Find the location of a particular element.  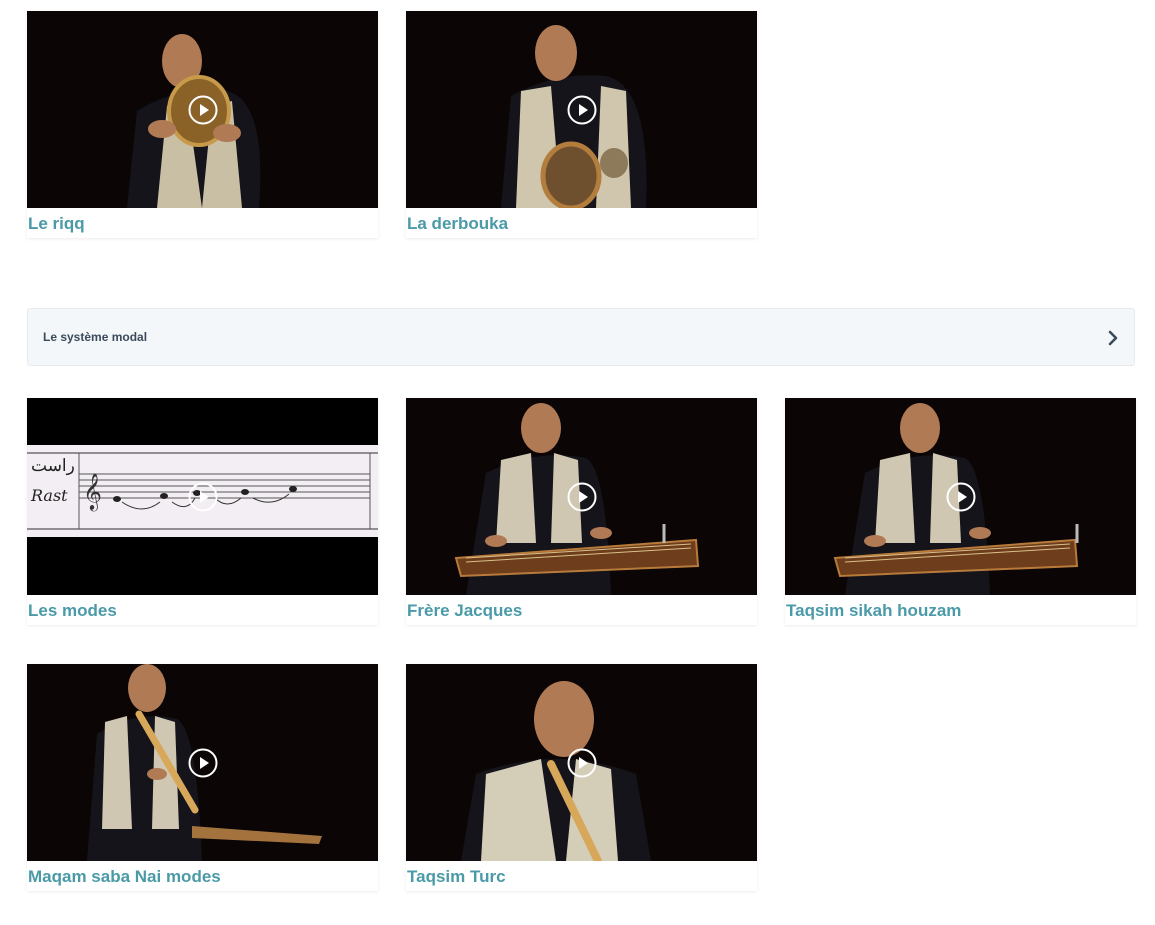

video-thumbnail: 𝄞 راست Rast is located at coordinates (202, 496).